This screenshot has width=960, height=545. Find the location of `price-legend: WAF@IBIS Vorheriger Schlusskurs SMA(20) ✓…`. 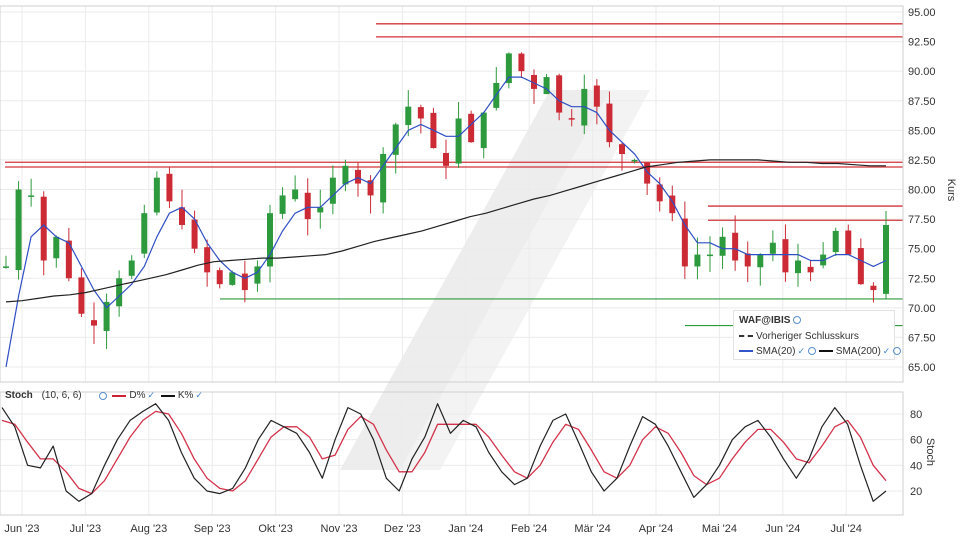

price-legend: WAF@IBIS Vorheriger Schlusskurs SMA(20) ✓… is located at coordinates (817, 335).